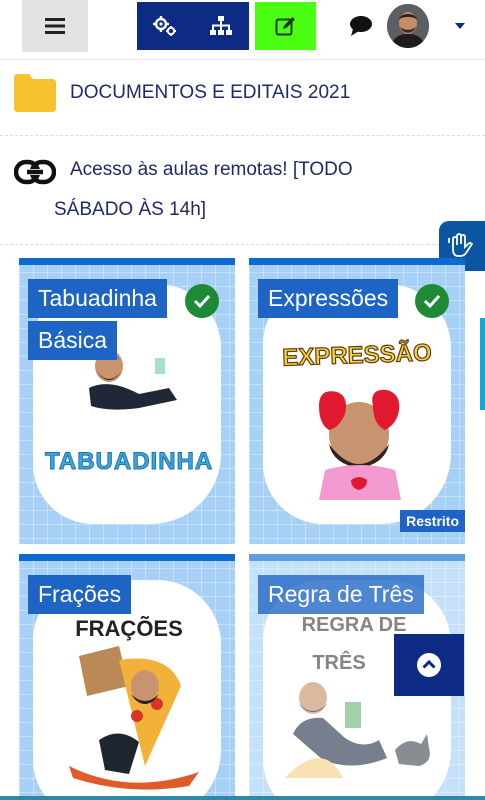 The height and width of the screenshot is (800, 485). Describe the element at coordinates (242, 798) in the screenshot. I see `bottom-edge` at that location.